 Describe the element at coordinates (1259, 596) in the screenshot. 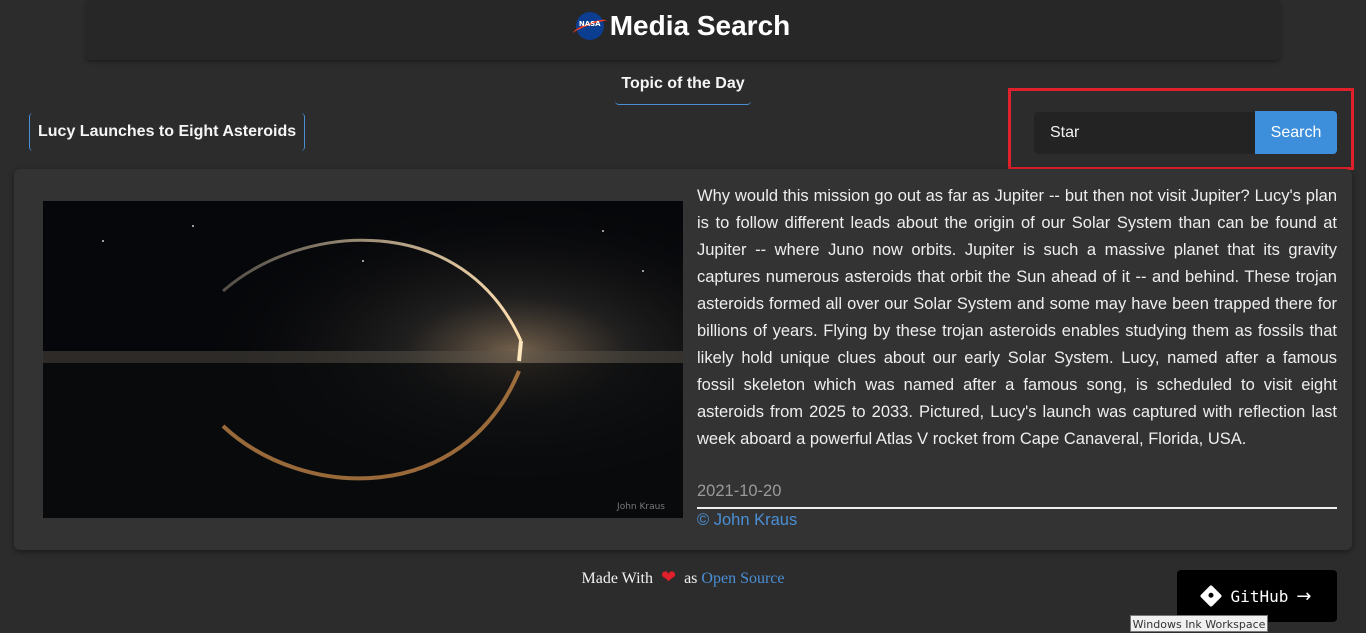

I see `github-label: GitHub` at that location.